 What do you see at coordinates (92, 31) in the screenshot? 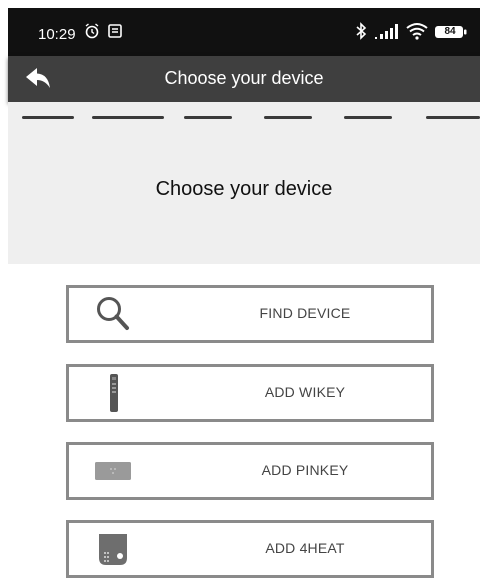
I see `alarm-icon` at bounding box center [92, 31].